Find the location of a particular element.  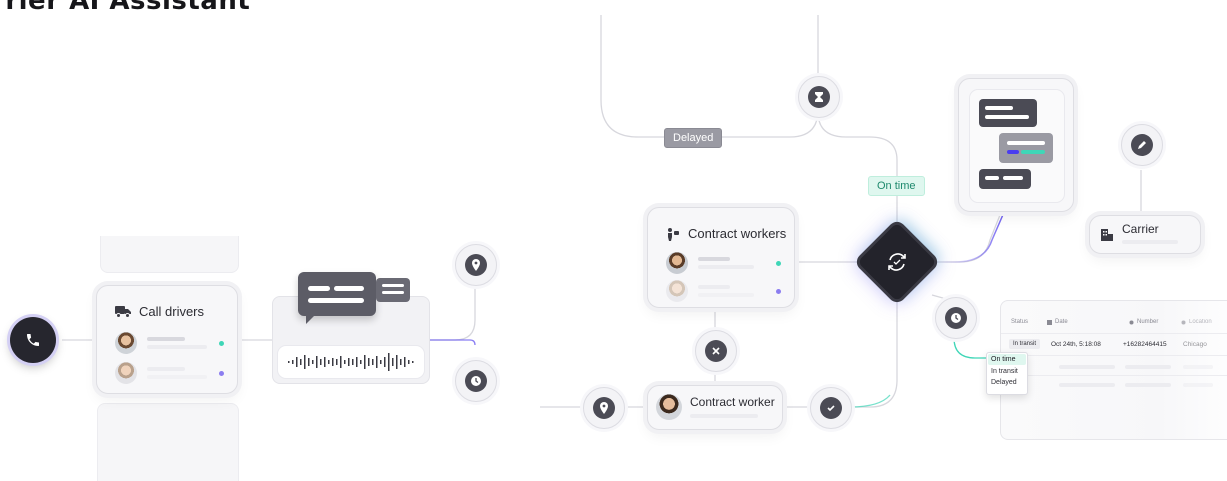

carrier-title: Carrier is located at coordinates (1140, 229).